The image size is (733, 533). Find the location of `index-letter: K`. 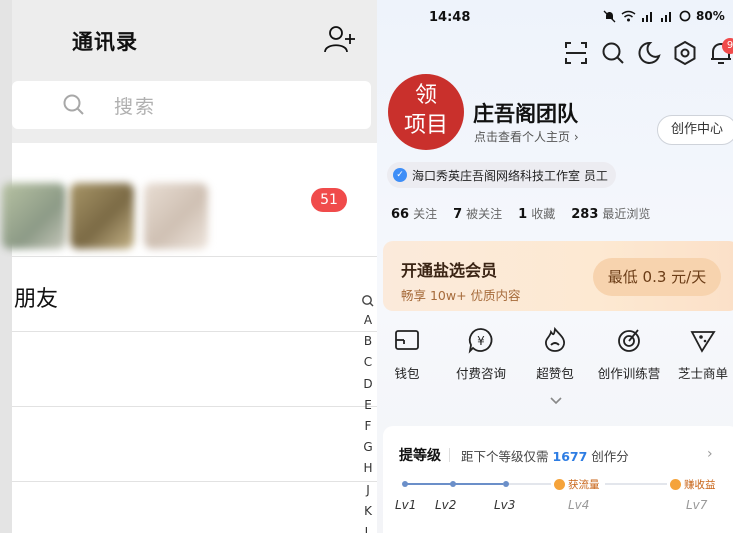

index-letter: K is located at coordinates (368, 511).